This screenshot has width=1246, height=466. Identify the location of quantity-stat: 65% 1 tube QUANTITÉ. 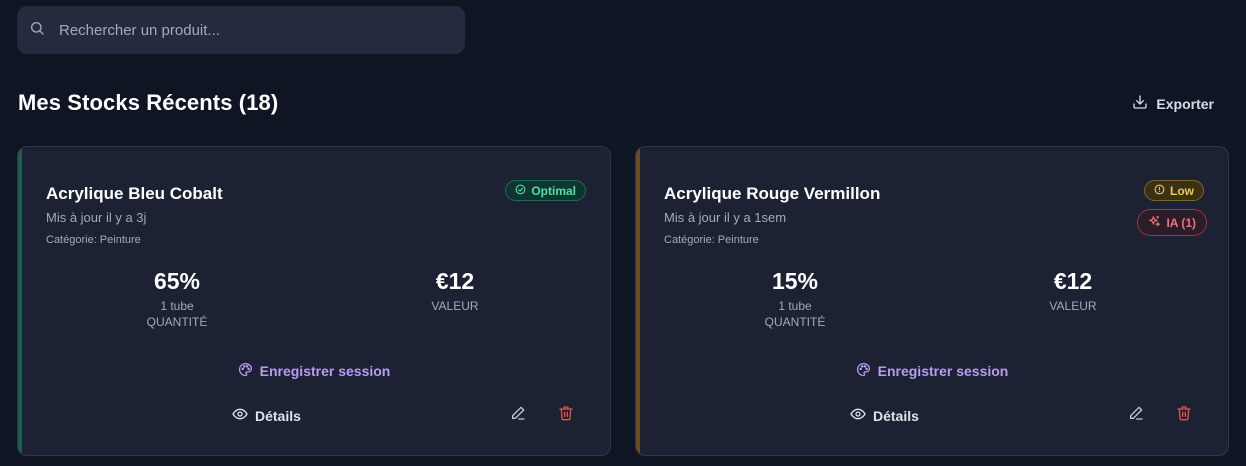
(177, 298).